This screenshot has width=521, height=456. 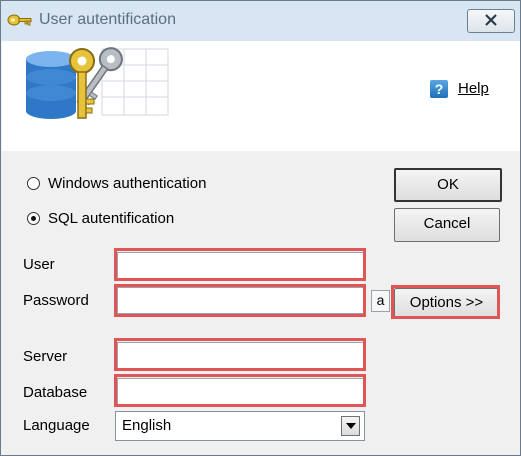 What do you see at coordinates (240, 264) in the screenshot?
I see `user-highlight` at bounding box center [240, 264].